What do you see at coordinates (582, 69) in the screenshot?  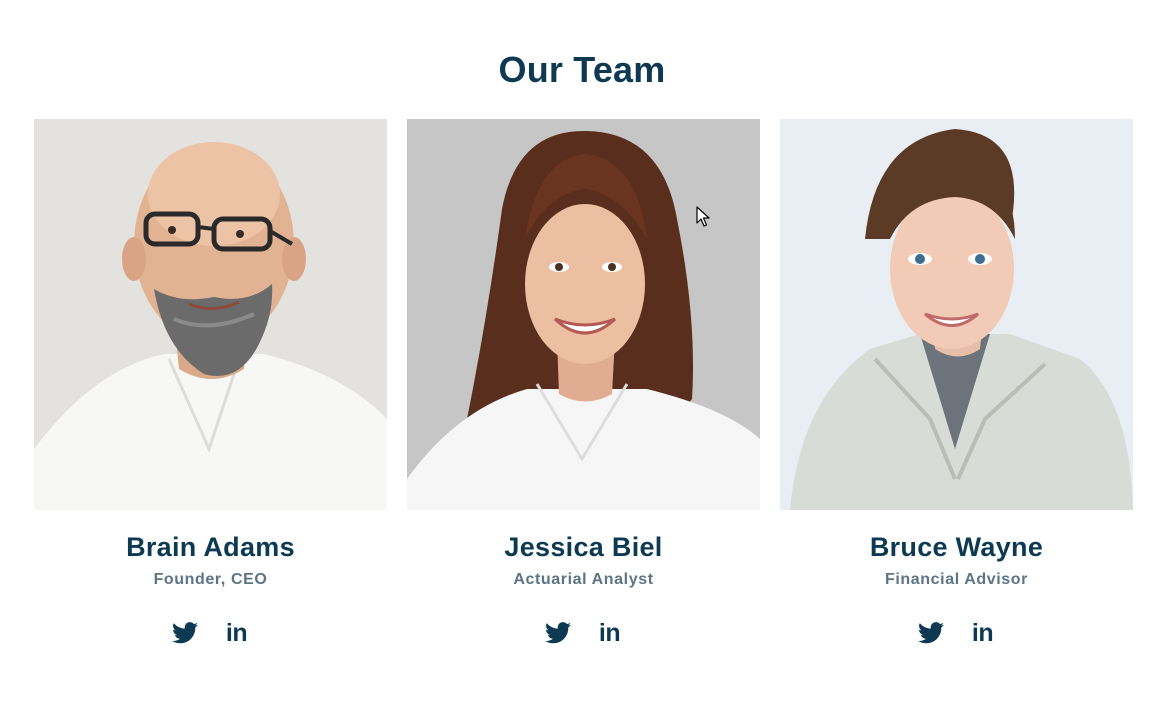 I see `section-title: Our Team` at bounding box center [582, 69].